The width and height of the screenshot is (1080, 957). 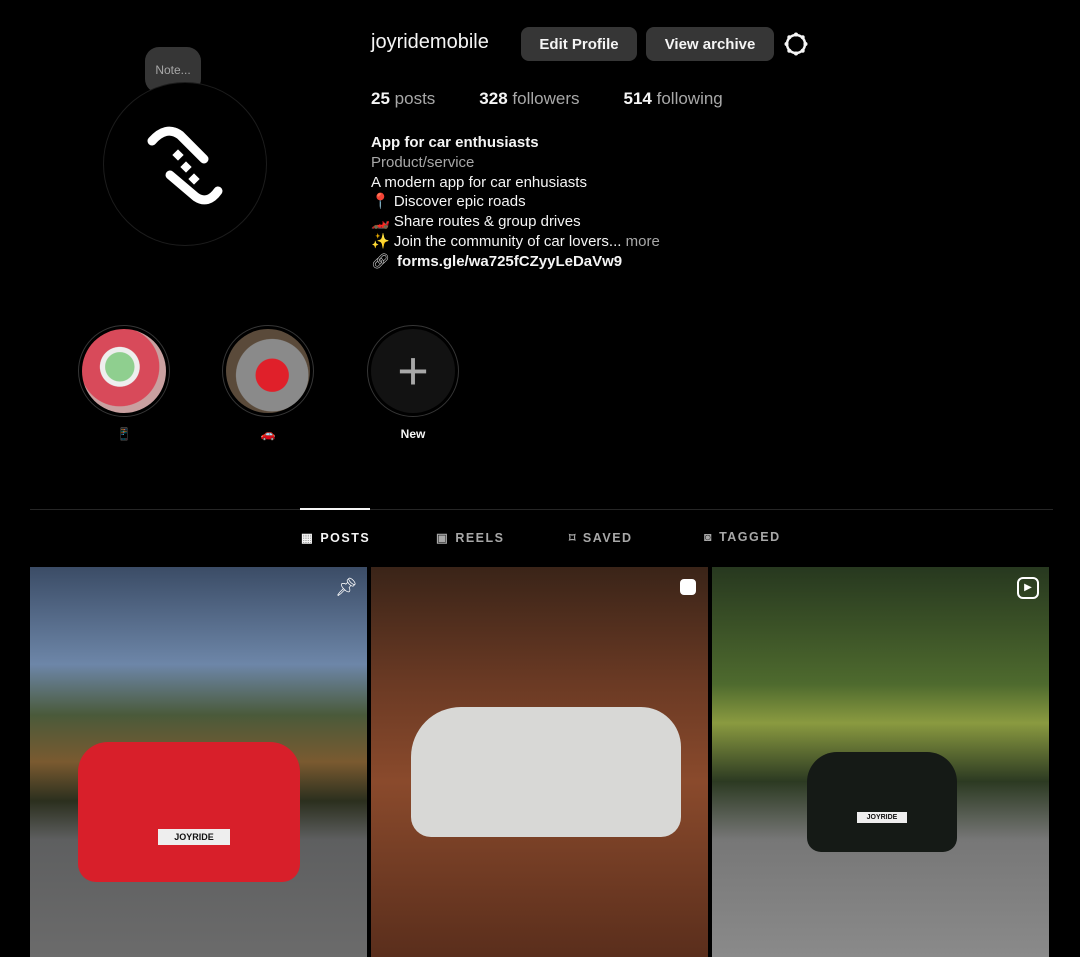 What do you see at coordinates (346, 587) in the screenshot?
I see `pin-icon: 📌︎` at bounding box center [346, 587].